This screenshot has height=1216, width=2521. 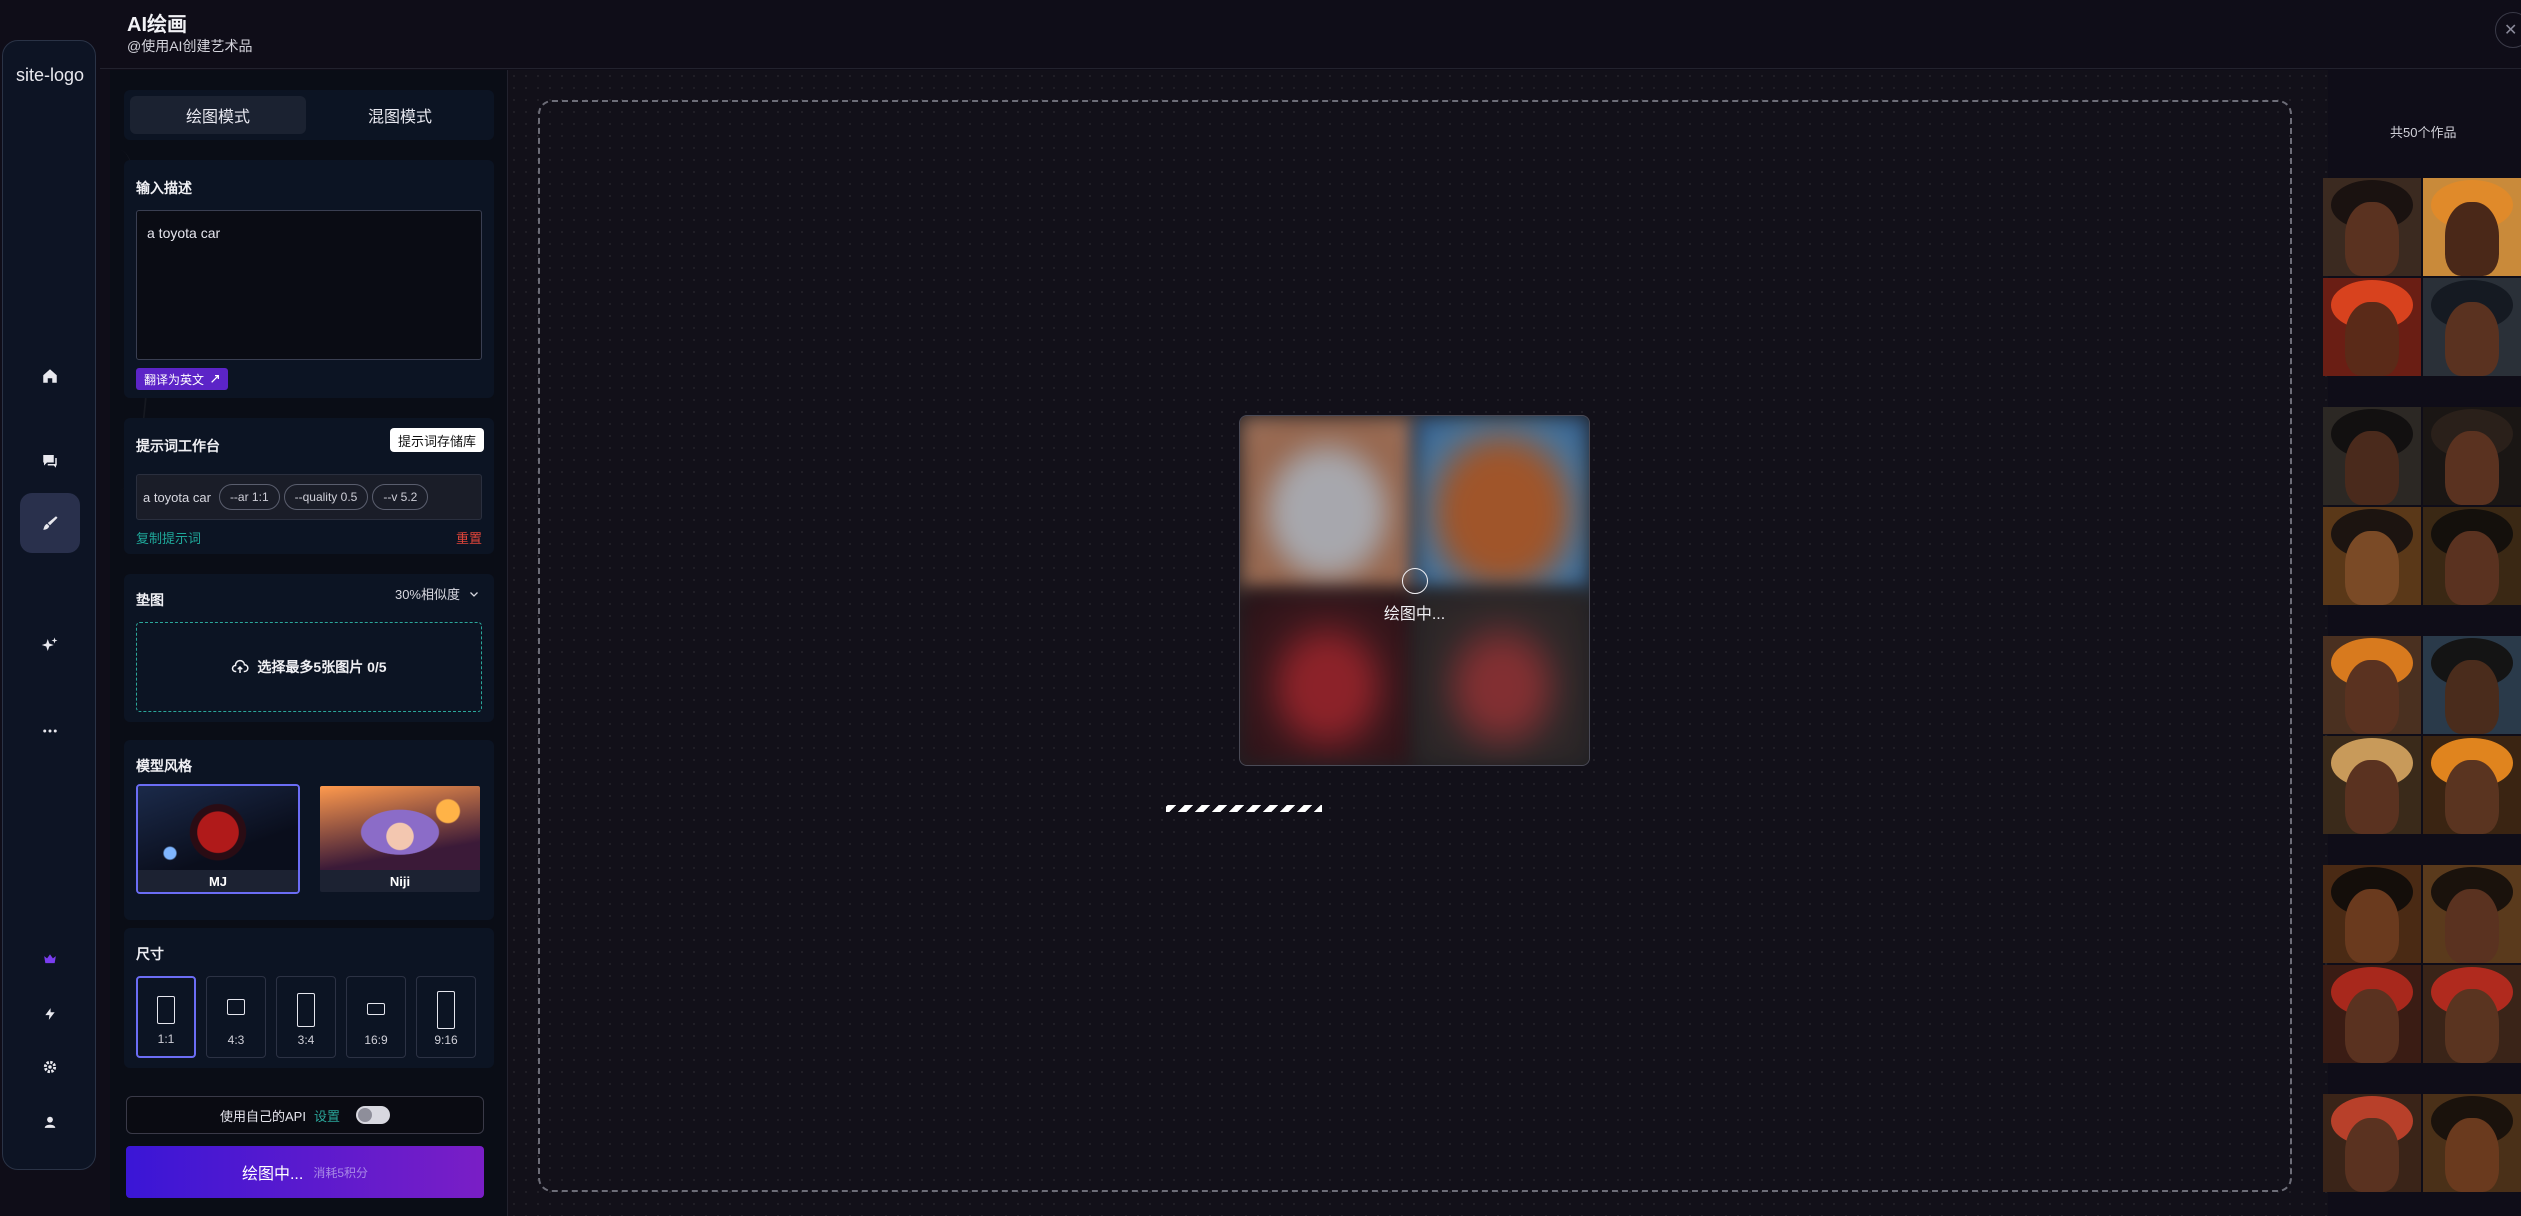 I want to click on model-label: Niji, so click(x=400, y=881).